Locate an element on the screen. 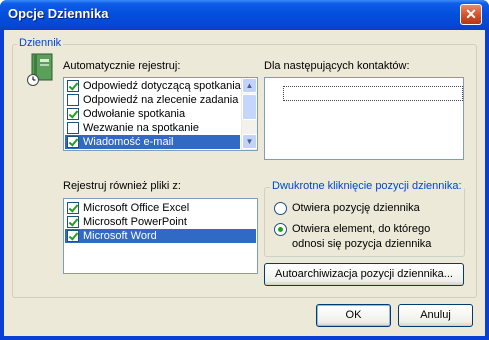  list-item: Microsoft Office Excel is located at coordinates (160, 208).